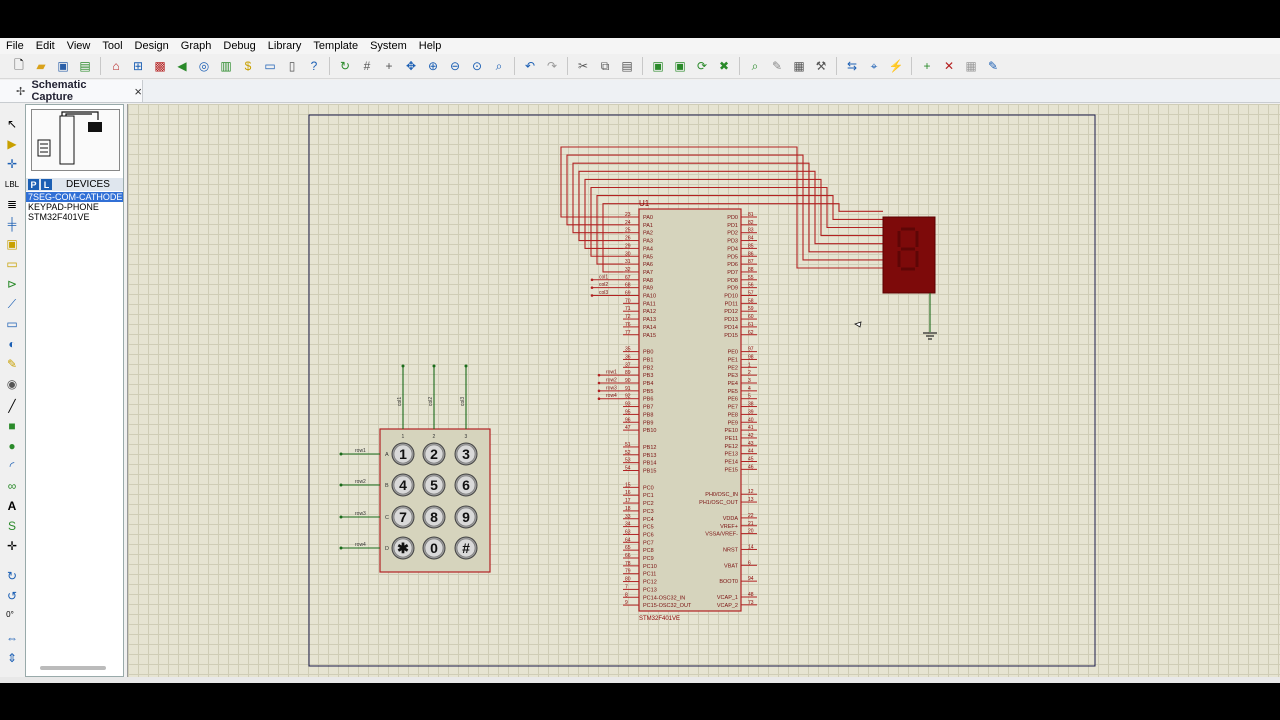 The height and width of the screenshot is (720, 1280). Describe the element at coordinates (12, 596) in the screenshot. I see `rotate-ccw-icon: ↺` at that location.